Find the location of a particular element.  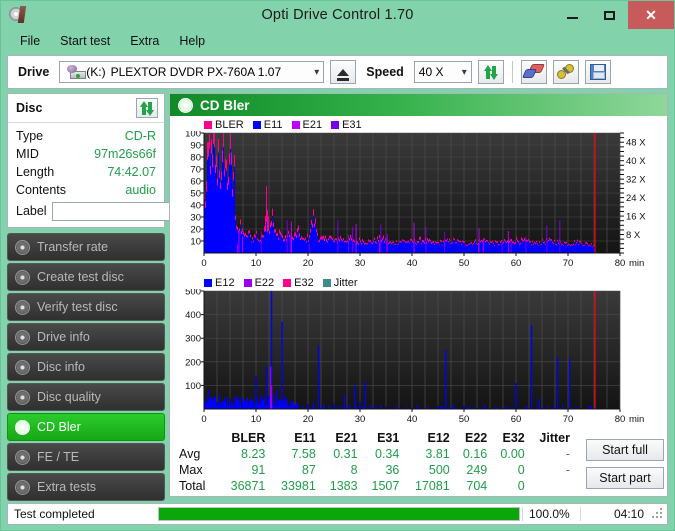

eject-button is located at coordinates (343, 72).